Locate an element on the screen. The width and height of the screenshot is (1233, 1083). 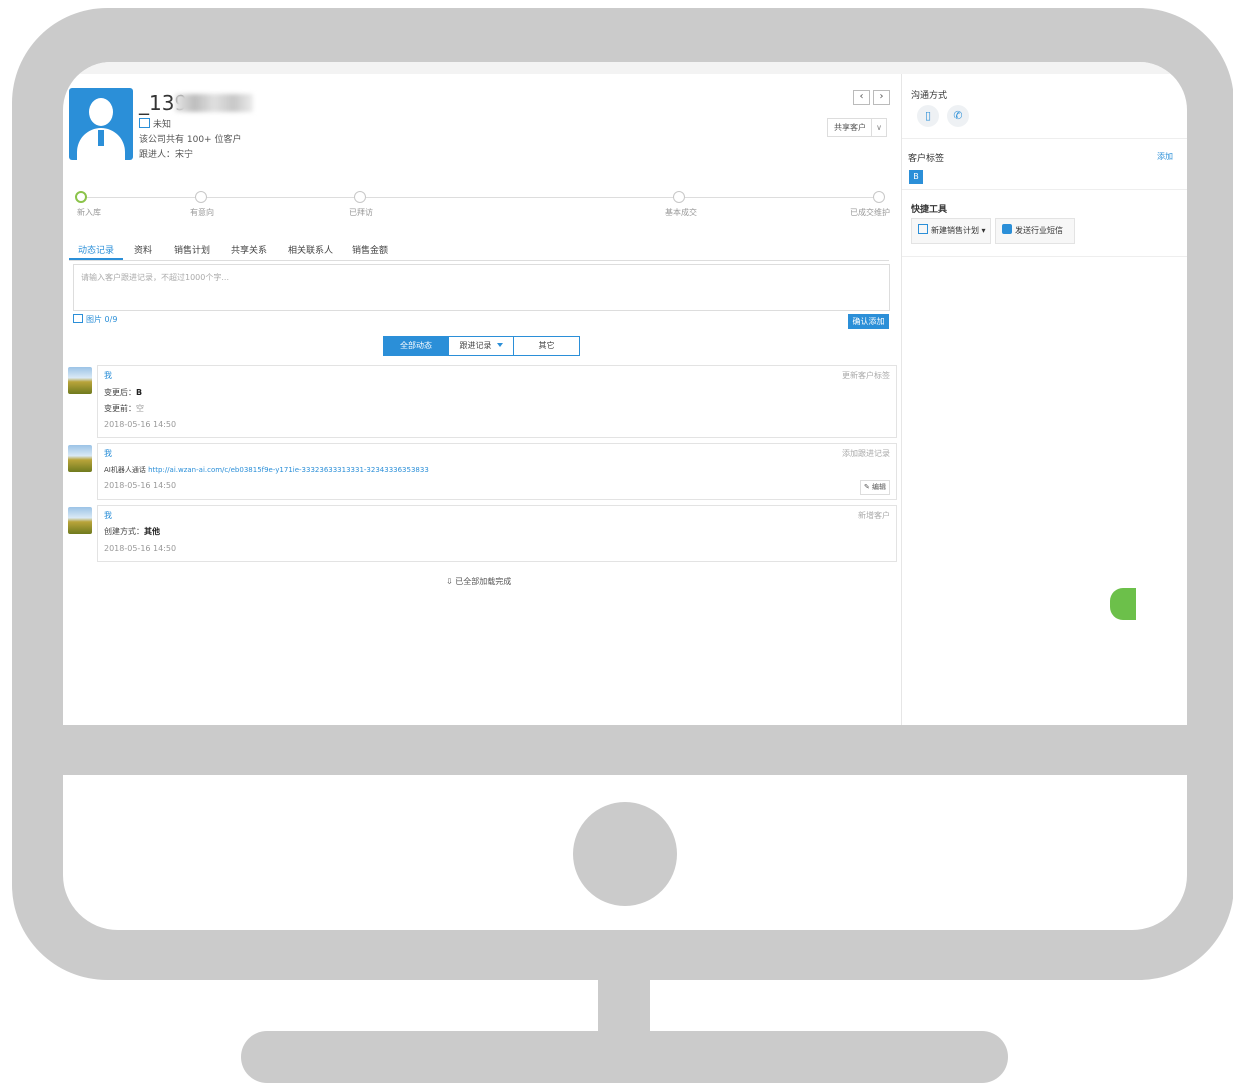
stage-dot-visited is located at coordinates (360, 197).